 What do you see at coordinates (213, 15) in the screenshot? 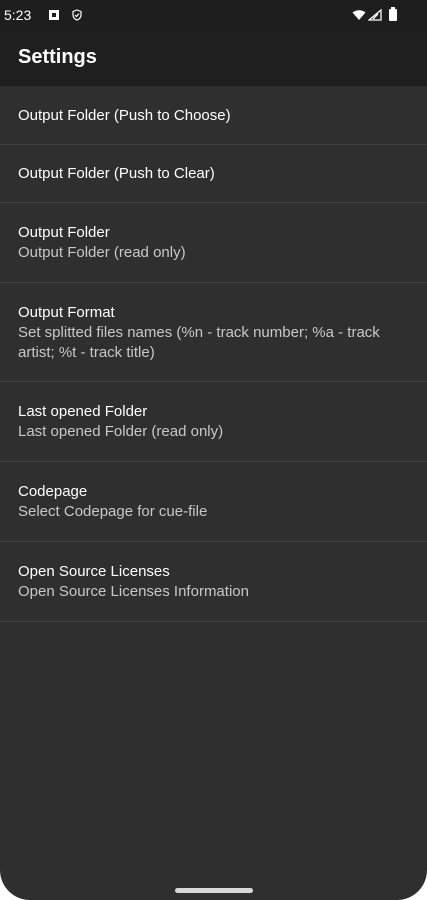
I see `status-bar: 5:23` at bounding box center [213, 15].